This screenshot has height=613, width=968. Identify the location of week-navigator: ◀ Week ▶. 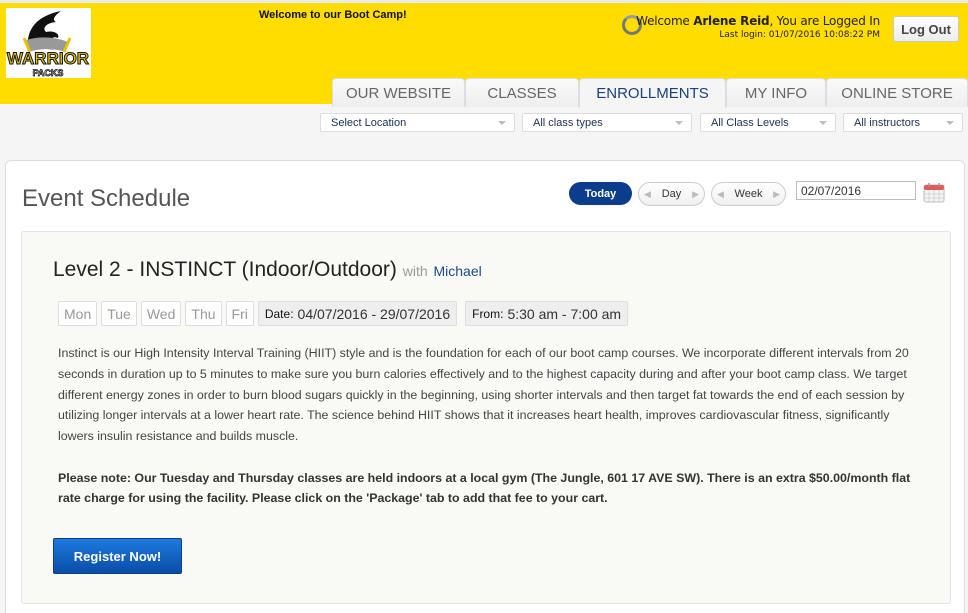
(748, 194).